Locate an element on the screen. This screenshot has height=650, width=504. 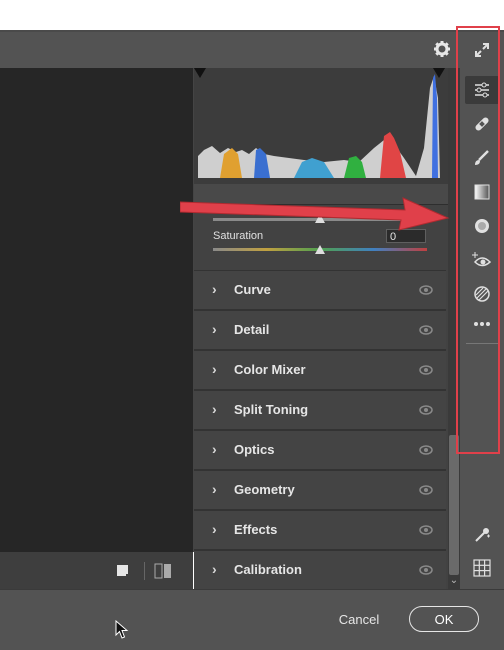
top-white-bar is located at coordinates (252, 15).